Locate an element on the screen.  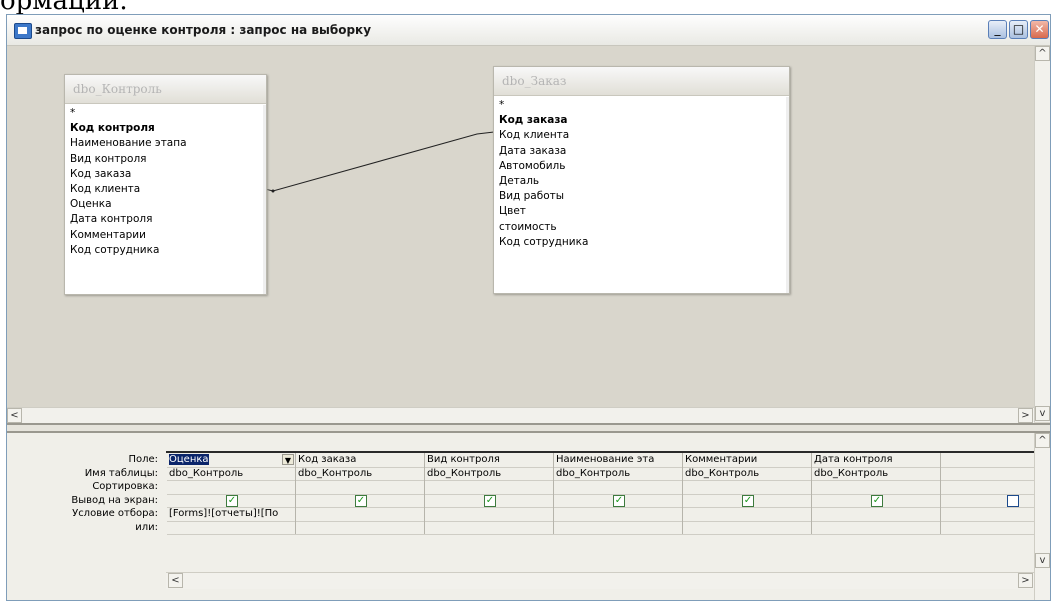
close-button: ✕ is located at coordinates (1039, 29).